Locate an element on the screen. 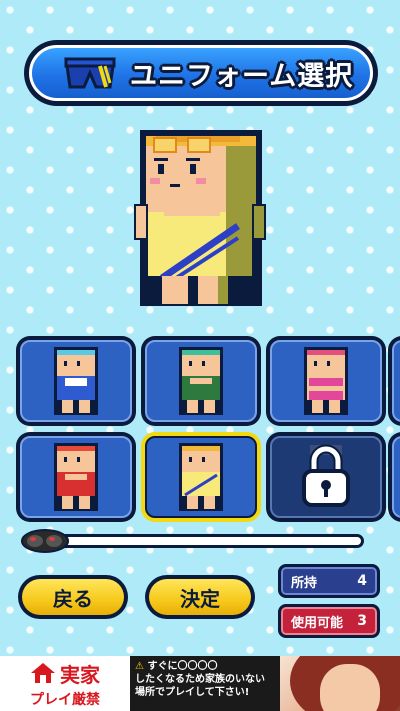 Image resolution: width=400 pixels, height=711 pixels. character-yellow-swimsuit-icon is located at coordinates (201, 477).